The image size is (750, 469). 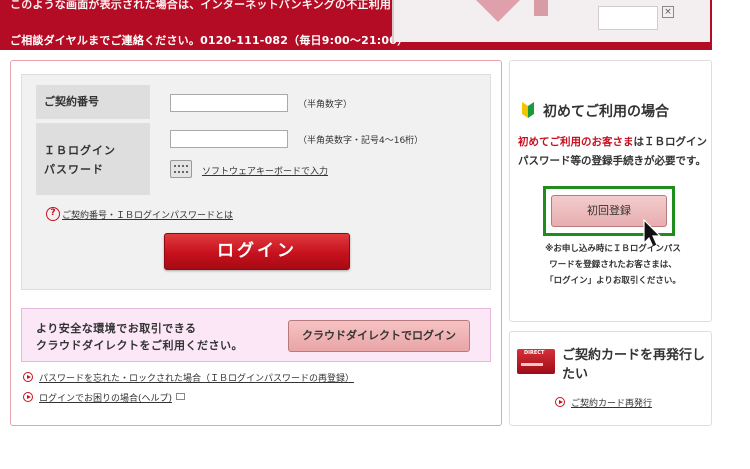 I want to click on contract-number-label: ご契約番号, so click(x=93, y=102).